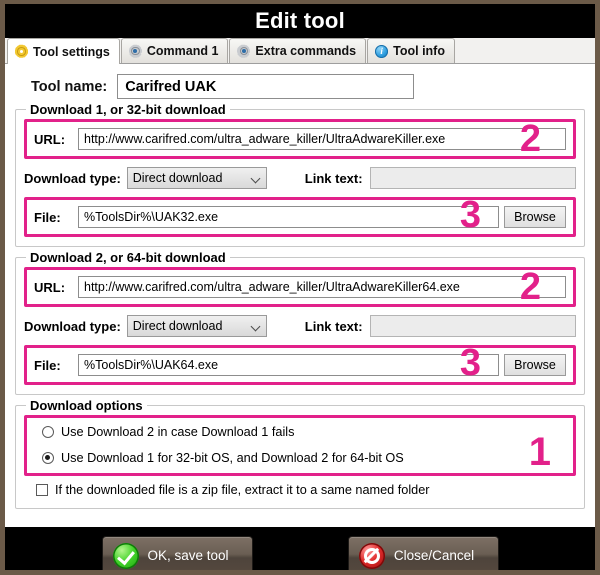 The width and height of the screenshot is (600, 575). I want to click on tab-extra-commands-label: Extra commands, so click(306, 51).